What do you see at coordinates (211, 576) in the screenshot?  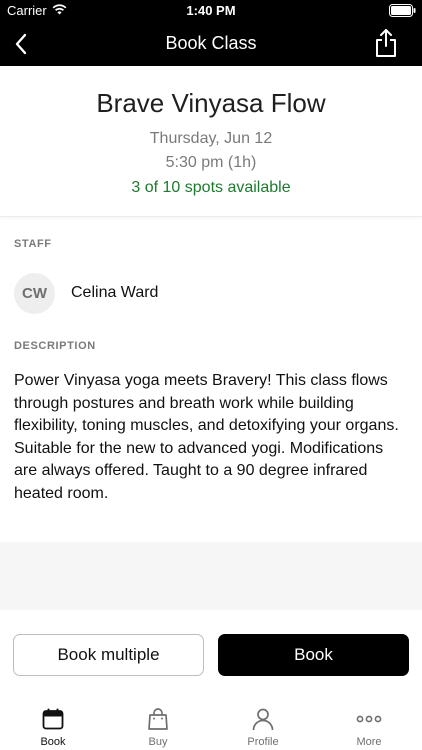 I see `divider-band` at bounding box center [211, 576].